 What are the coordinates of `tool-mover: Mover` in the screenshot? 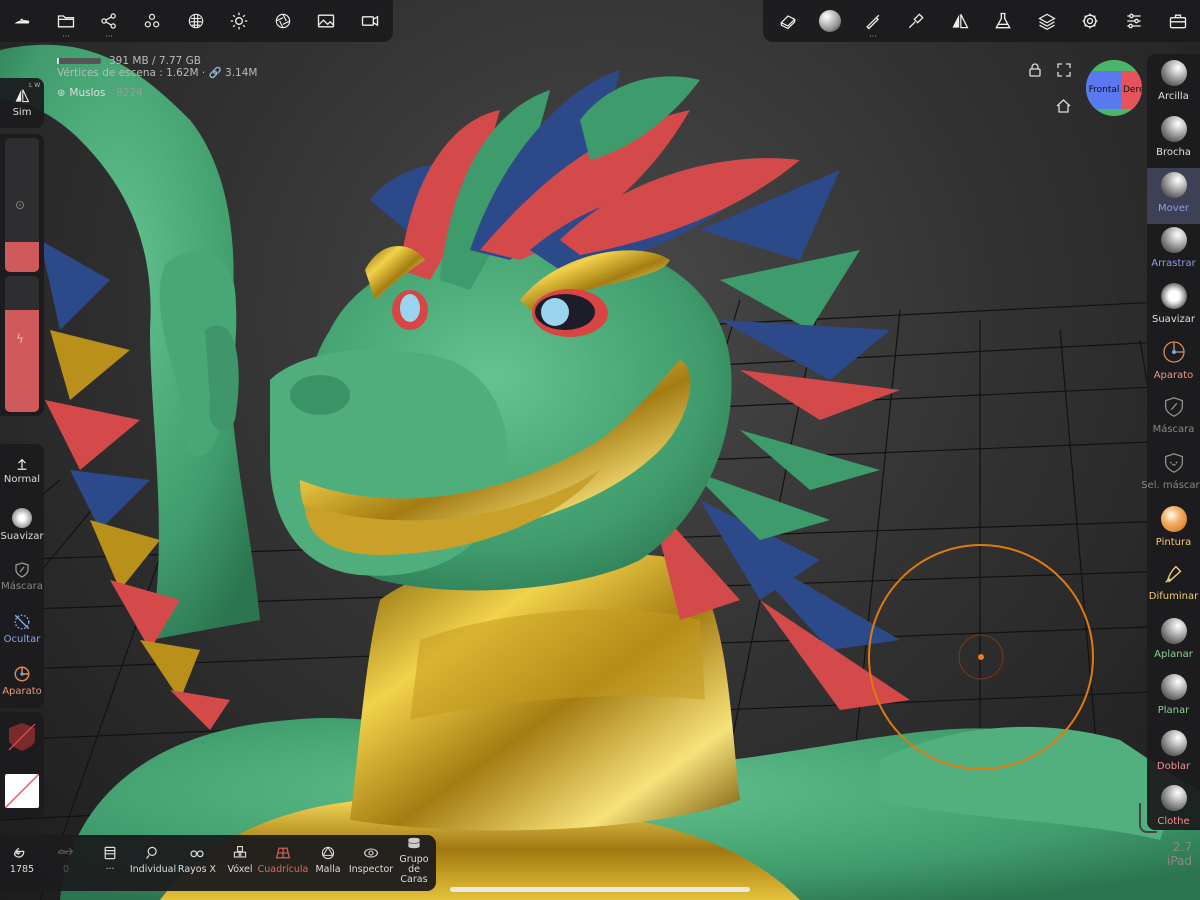 It's located at (1173, 195).